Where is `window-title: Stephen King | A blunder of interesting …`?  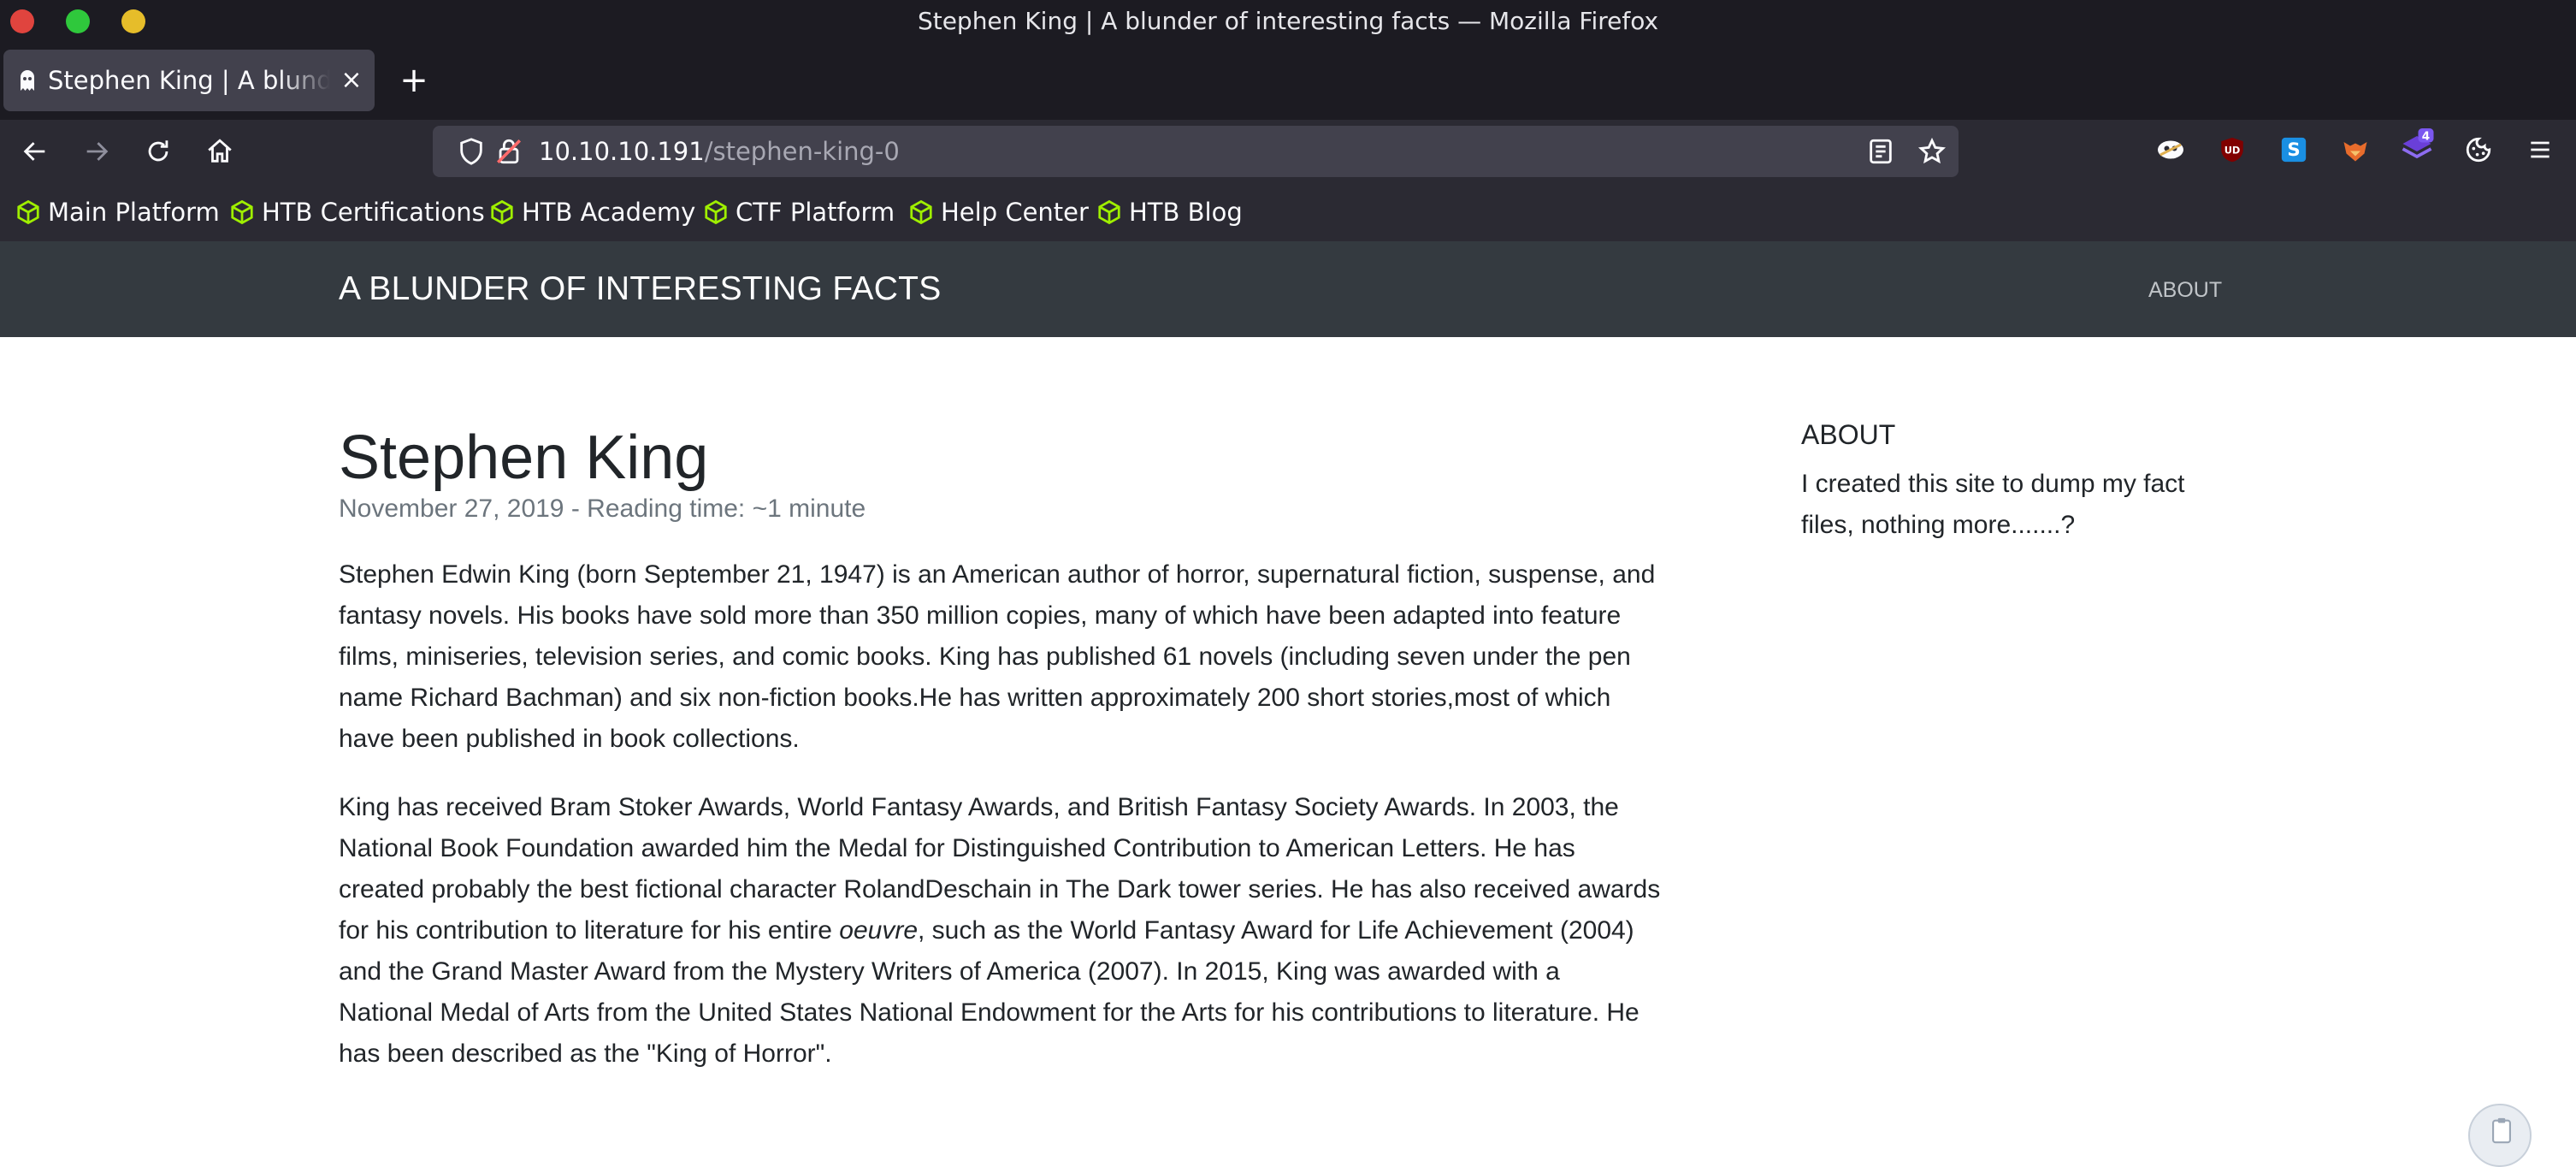 window-title: Stephen King | A blunder of interesting … is located at coordinates (1288, 21).